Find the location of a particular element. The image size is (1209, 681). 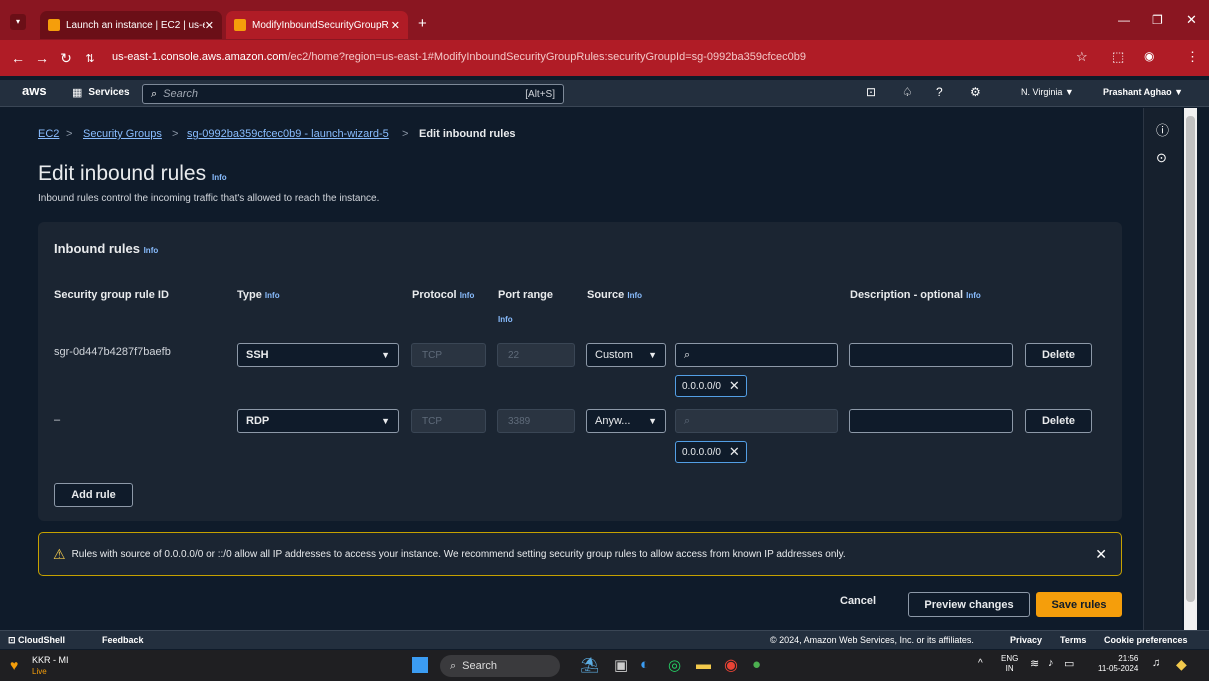

description-info-link: Info is located at coordinates (973, 295).